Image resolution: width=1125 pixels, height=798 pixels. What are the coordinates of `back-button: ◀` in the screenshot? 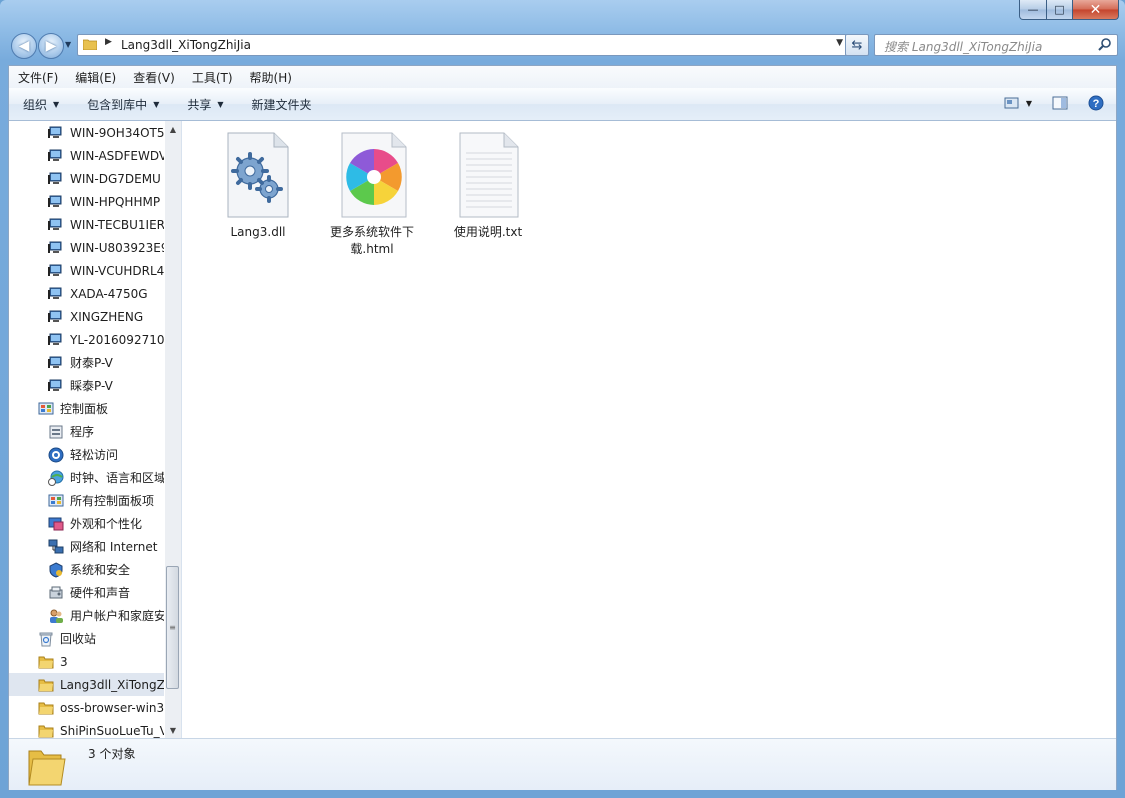 It's located at (24, 46).